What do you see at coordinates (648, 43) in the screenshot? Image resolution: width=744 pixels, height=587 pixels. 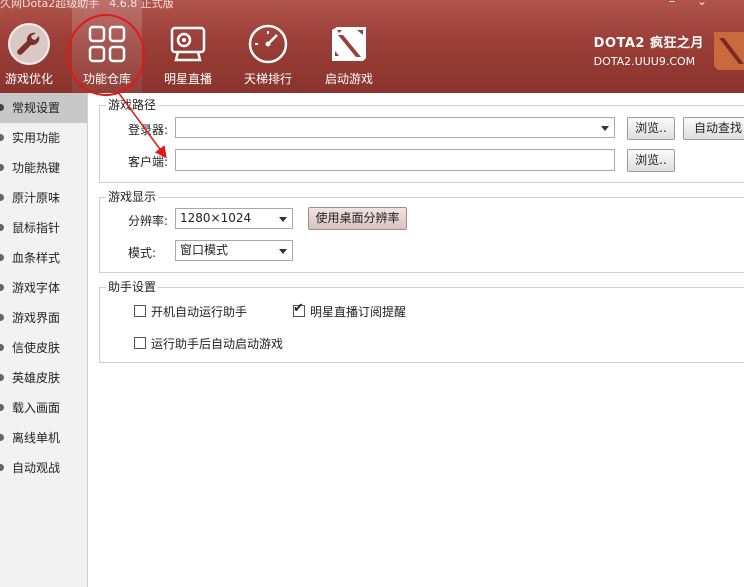 I see `brand-title: DOTA2 疯狂之月` at bounding box center [648, 43].